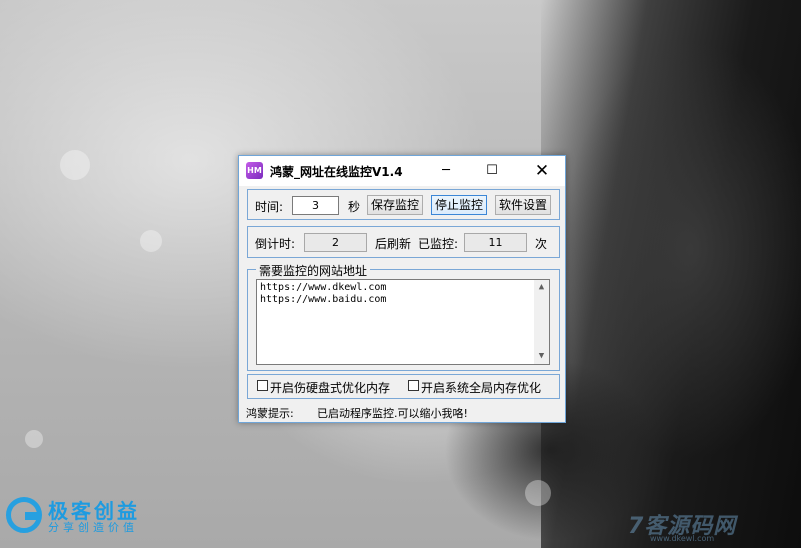 This screenshot has width=801, height=548. Describe the element at coordinates (392, 413) in the screenshot. I see `status-message: 已启动程序监控.可以缩小我咯!` at that location.